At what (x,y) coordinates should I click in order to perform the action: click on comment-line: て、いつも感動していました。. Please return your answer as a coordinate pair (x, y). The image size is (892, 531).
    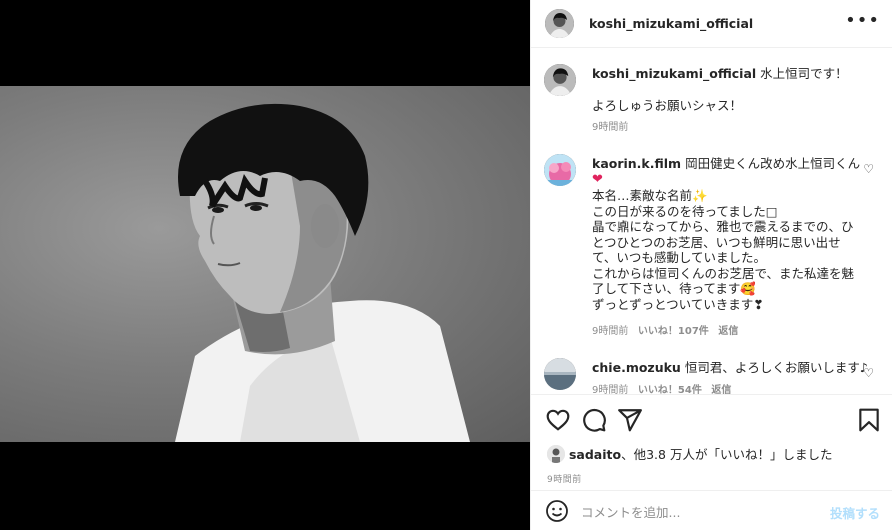
    Looking at the image, I should click on (679, 257).